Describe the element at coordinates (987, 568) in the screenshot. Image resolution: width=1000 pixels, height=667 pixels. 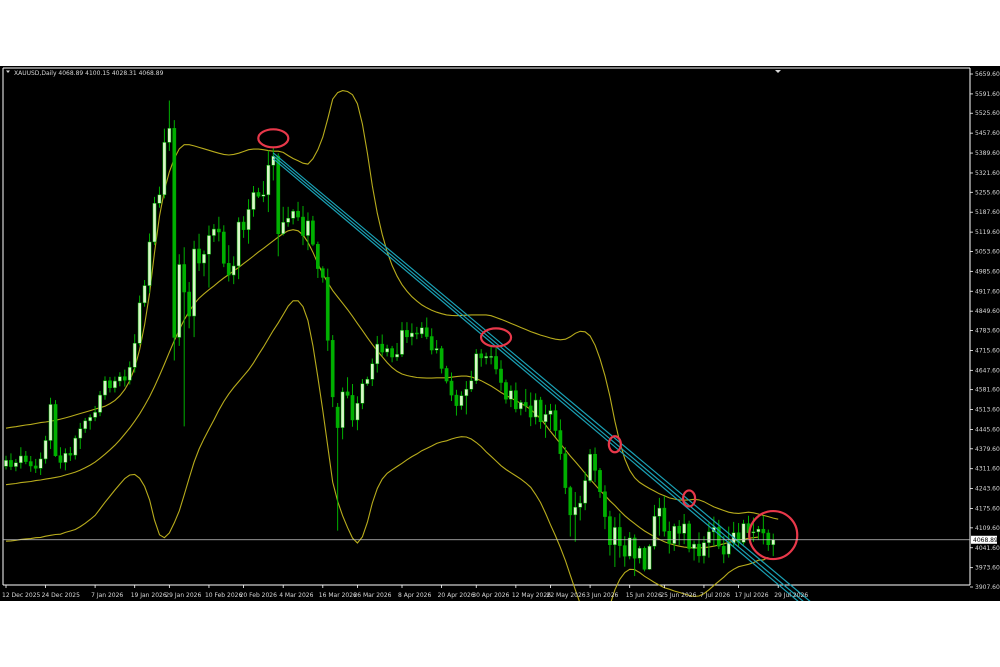
I see `y-tick-label: 3973.60` at that location.